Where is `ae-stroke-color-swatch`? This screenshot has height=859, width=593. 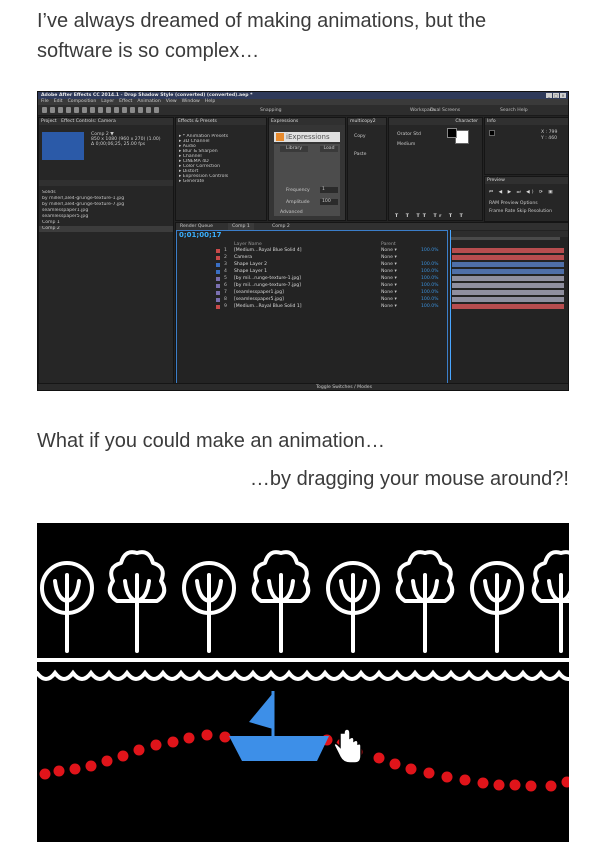 ae-stroke-color-swatch is located at coordinates (452, 133).